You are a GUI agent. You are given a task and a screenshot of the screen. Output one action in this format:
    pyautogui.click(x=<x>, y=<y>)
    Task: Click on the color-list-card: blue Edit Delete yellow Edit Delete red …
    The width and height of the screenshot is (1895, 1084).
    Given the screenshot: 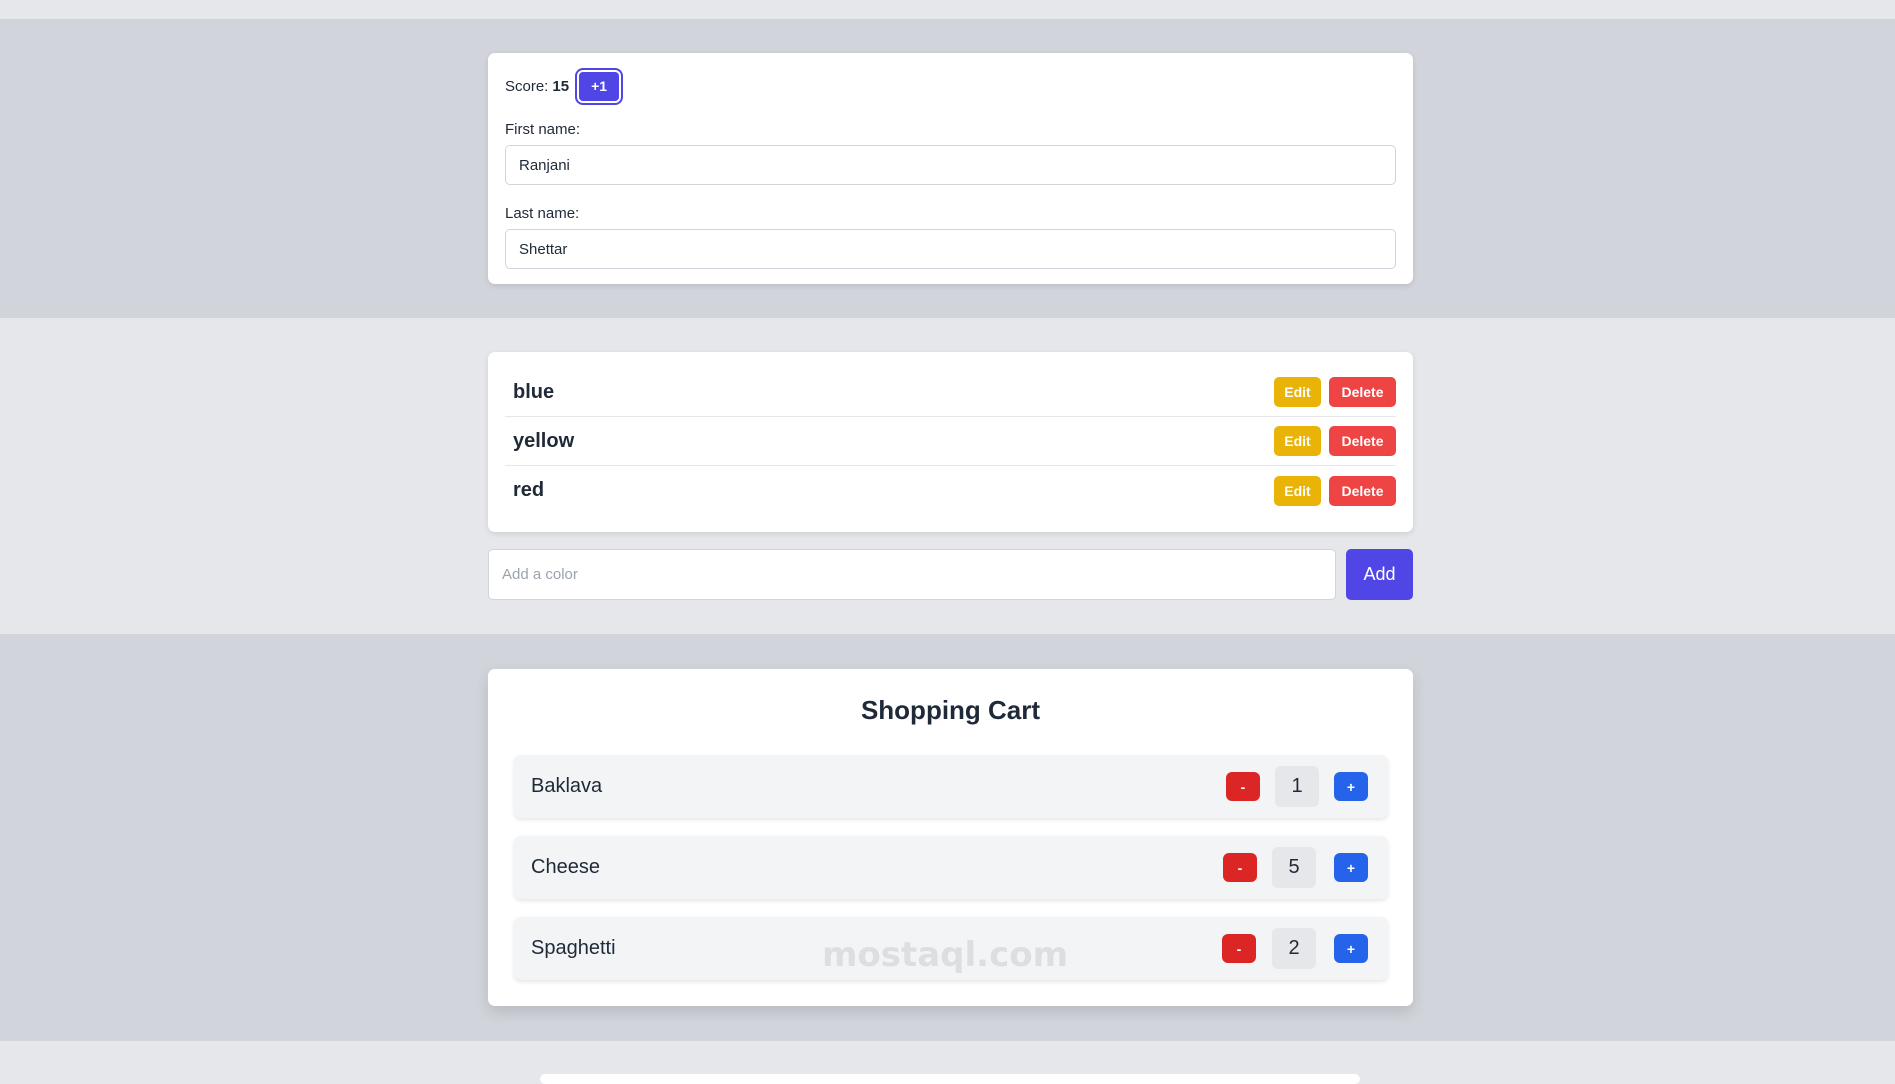 What is the action you would take?
    pyautogui.click(x=950, y=442)
    